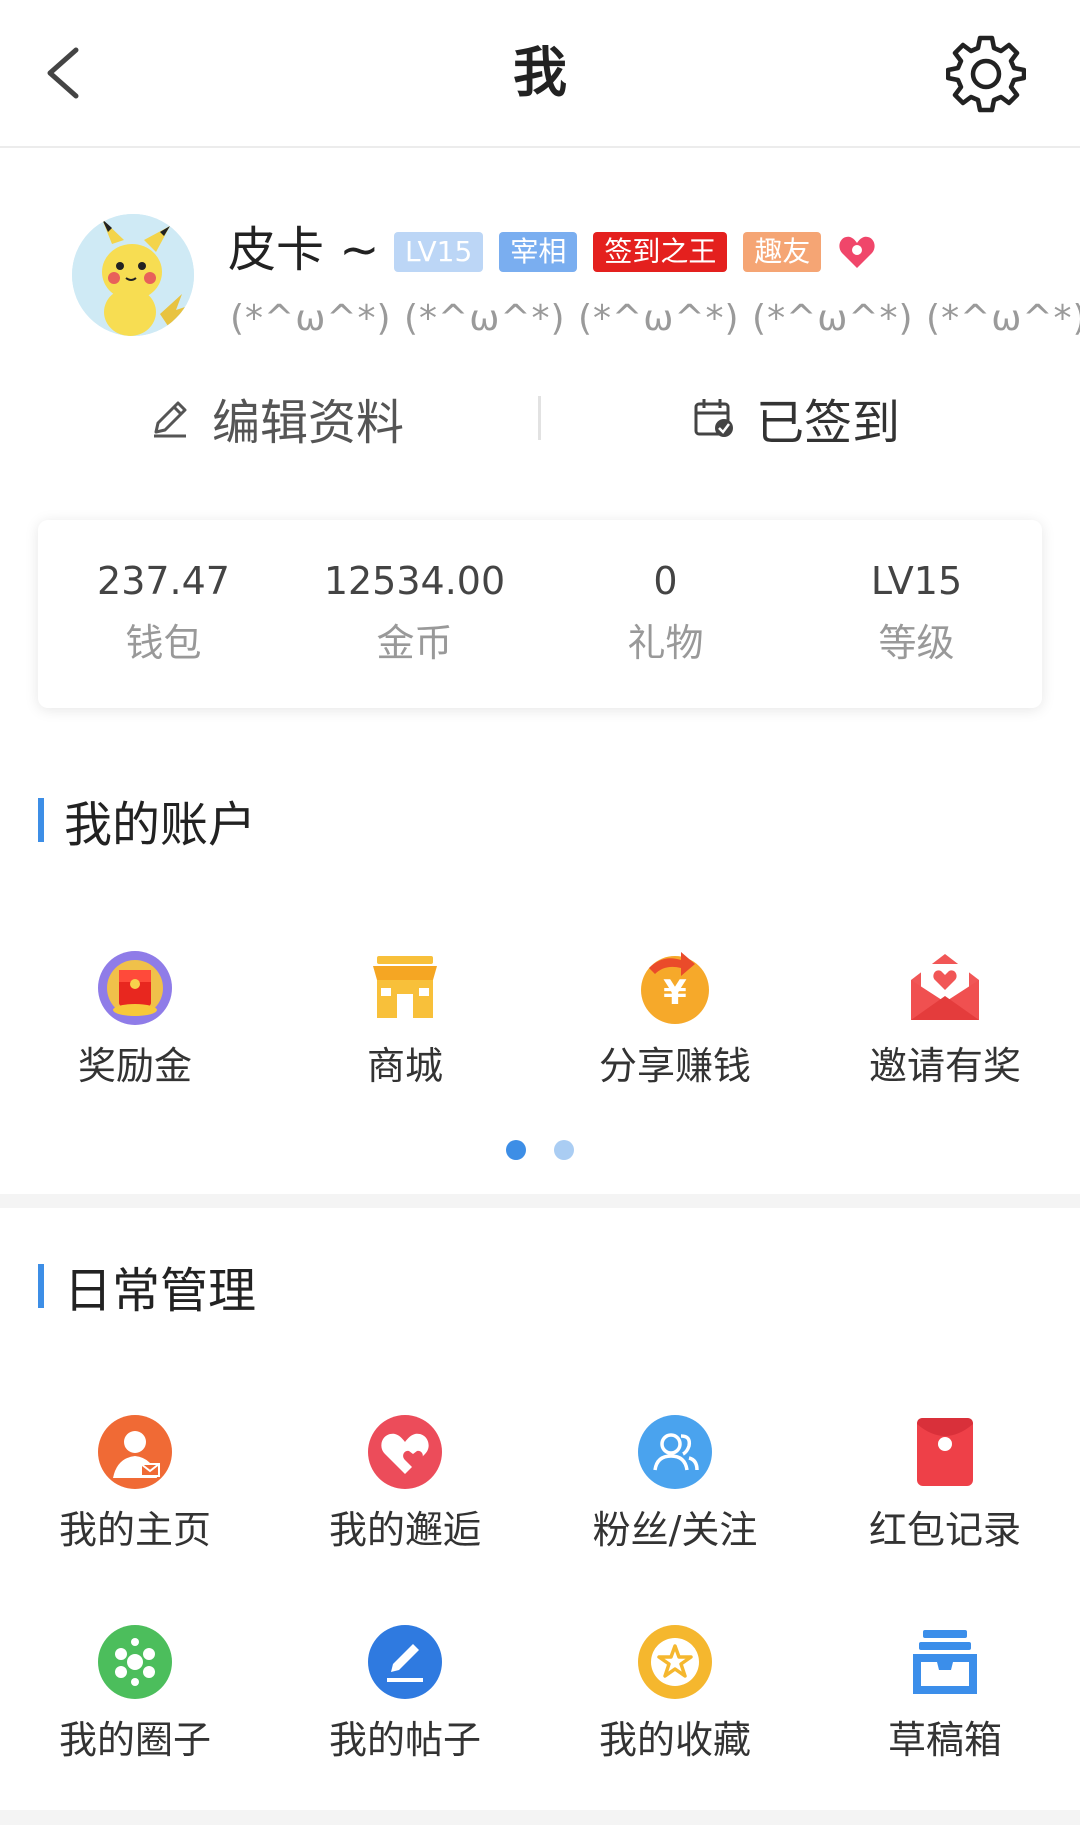 This screenshot has width=1080, height=1825. I want to click on stat-value: 0, so click(665, 581).